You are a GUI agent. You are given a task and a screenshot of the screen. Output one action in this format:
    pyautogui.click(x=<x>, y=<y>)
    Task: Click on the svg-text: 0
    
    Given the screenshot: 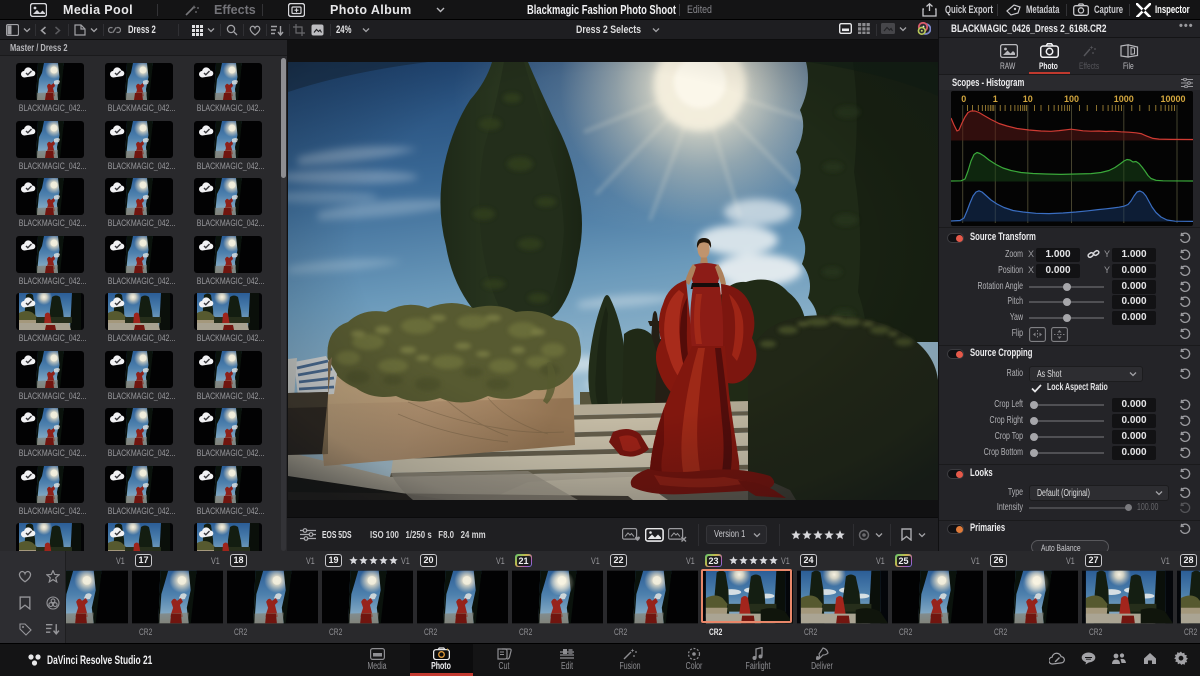 What is the action you would take?
    pyautogui.click(x=963, y=99)
    